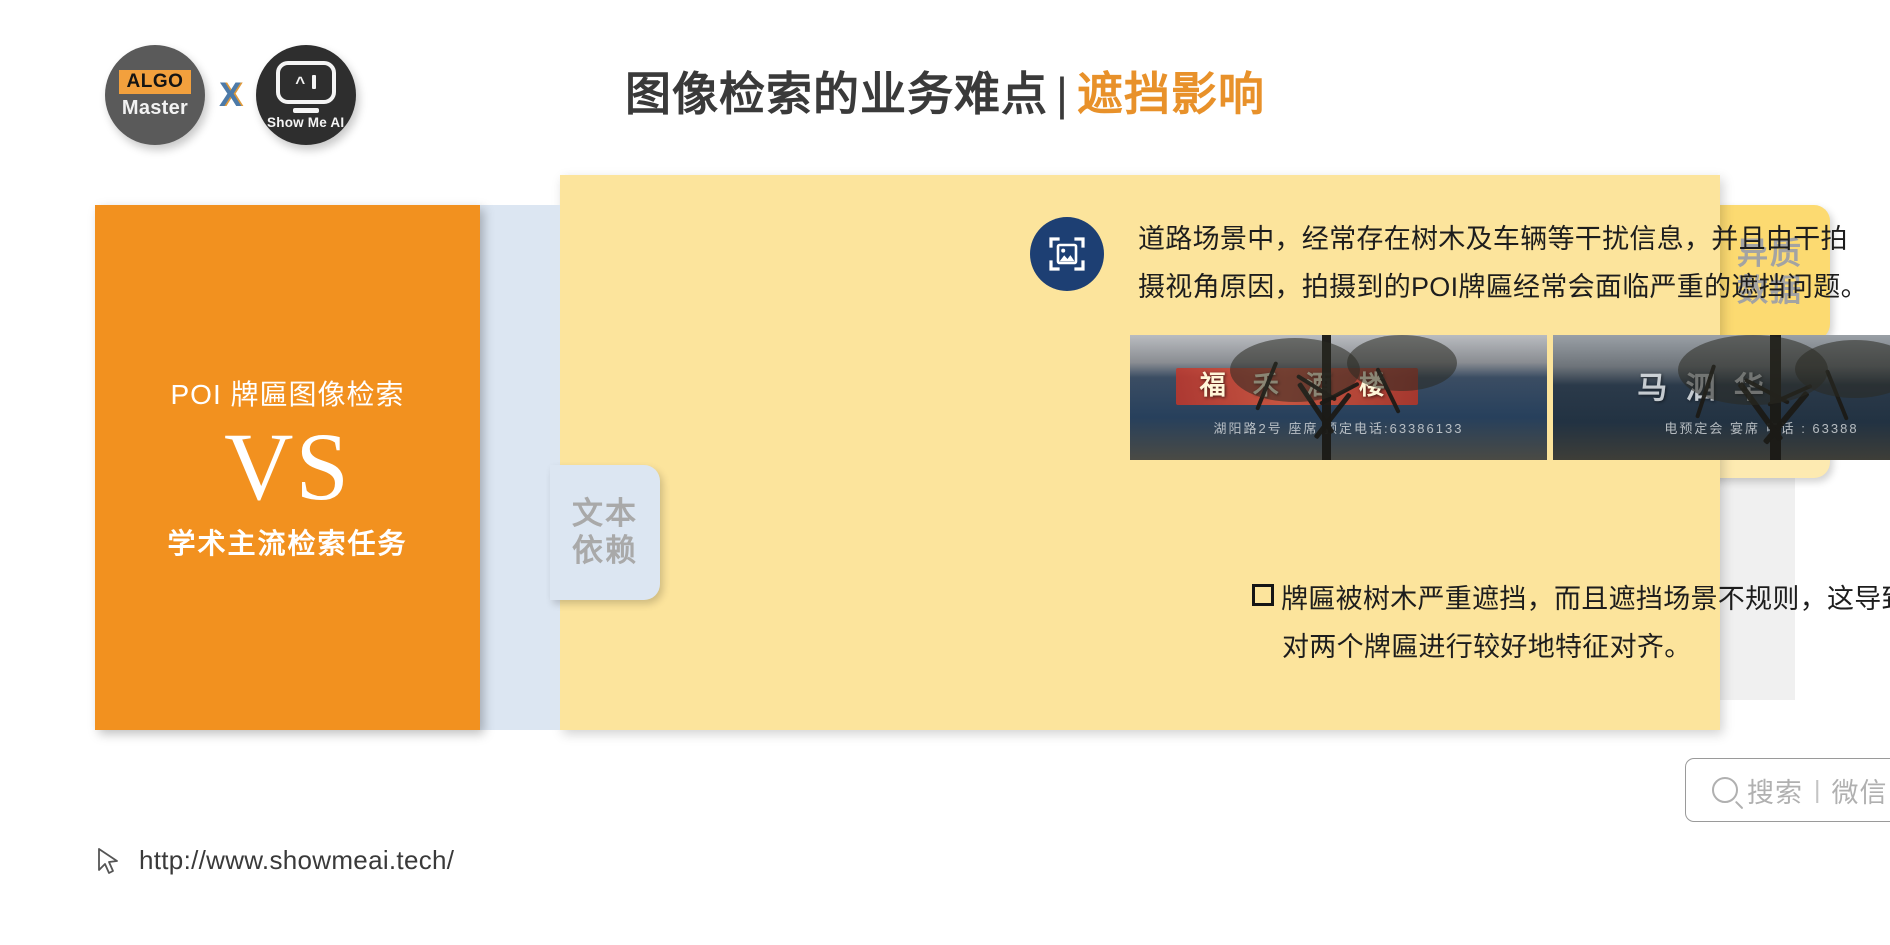  What do you see at coordinates (1775, 792) in the screenshot?
I see `search-hint: 搜索` at bounding box center [1775, 792].